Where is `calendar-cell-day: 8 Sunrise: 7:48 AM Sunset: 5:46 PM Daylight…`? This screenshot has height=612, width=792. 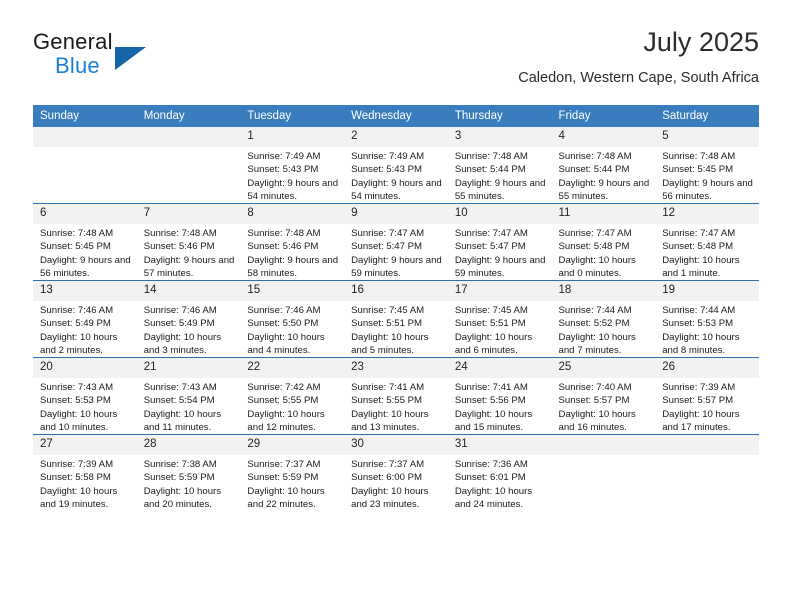
calendar-cell-day: 8 Sunrise: 7:48 AM Sunset: 5:46 PM Daylight… is located at coordinates (292, 242).